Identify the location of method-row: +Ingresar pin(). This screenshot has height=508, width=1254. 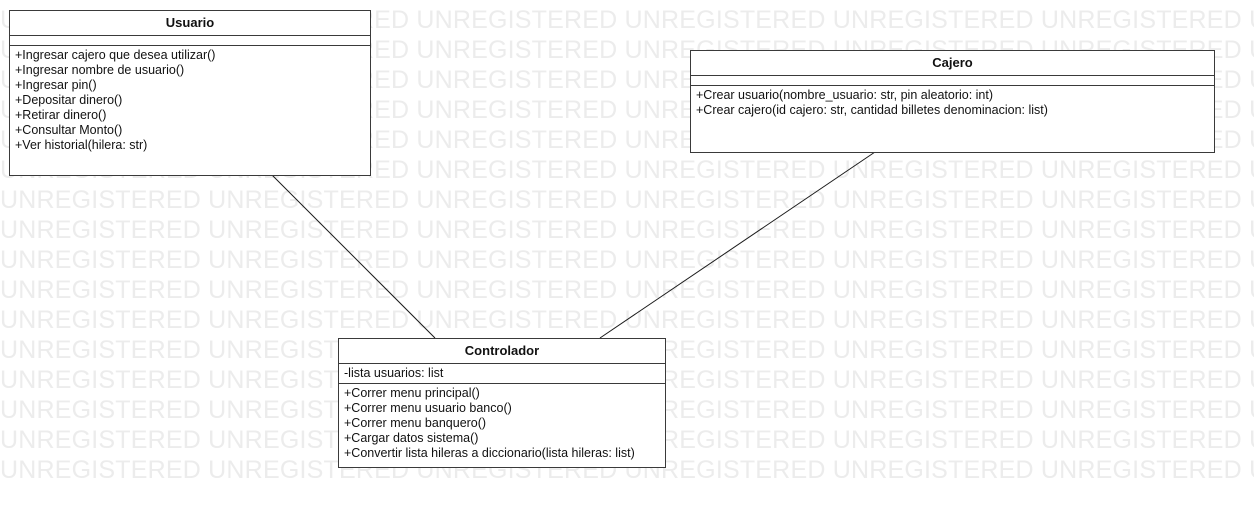
(56, 85).